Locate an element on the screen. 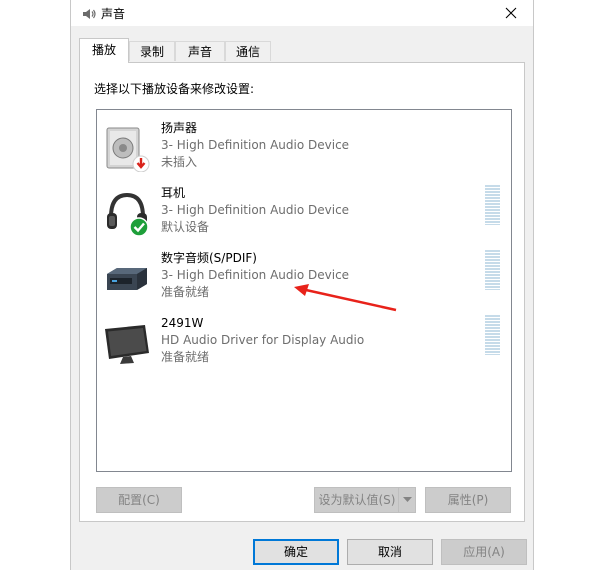 This screenshot has width=600, height=570. tab-playback: 播放 is located at coordinates (104, 50).